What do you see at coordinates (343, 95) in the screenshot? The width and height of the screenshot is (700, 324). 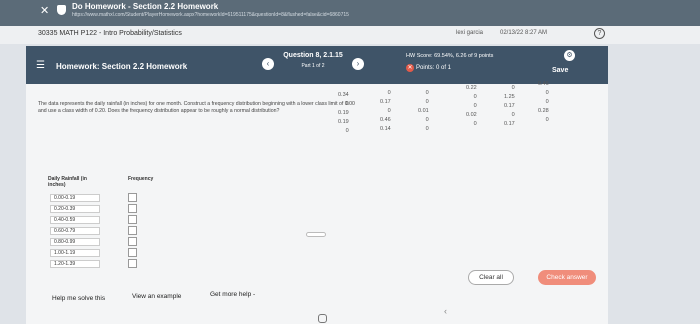 I see `data-value: 0.34` at bounding box center [343, 95].